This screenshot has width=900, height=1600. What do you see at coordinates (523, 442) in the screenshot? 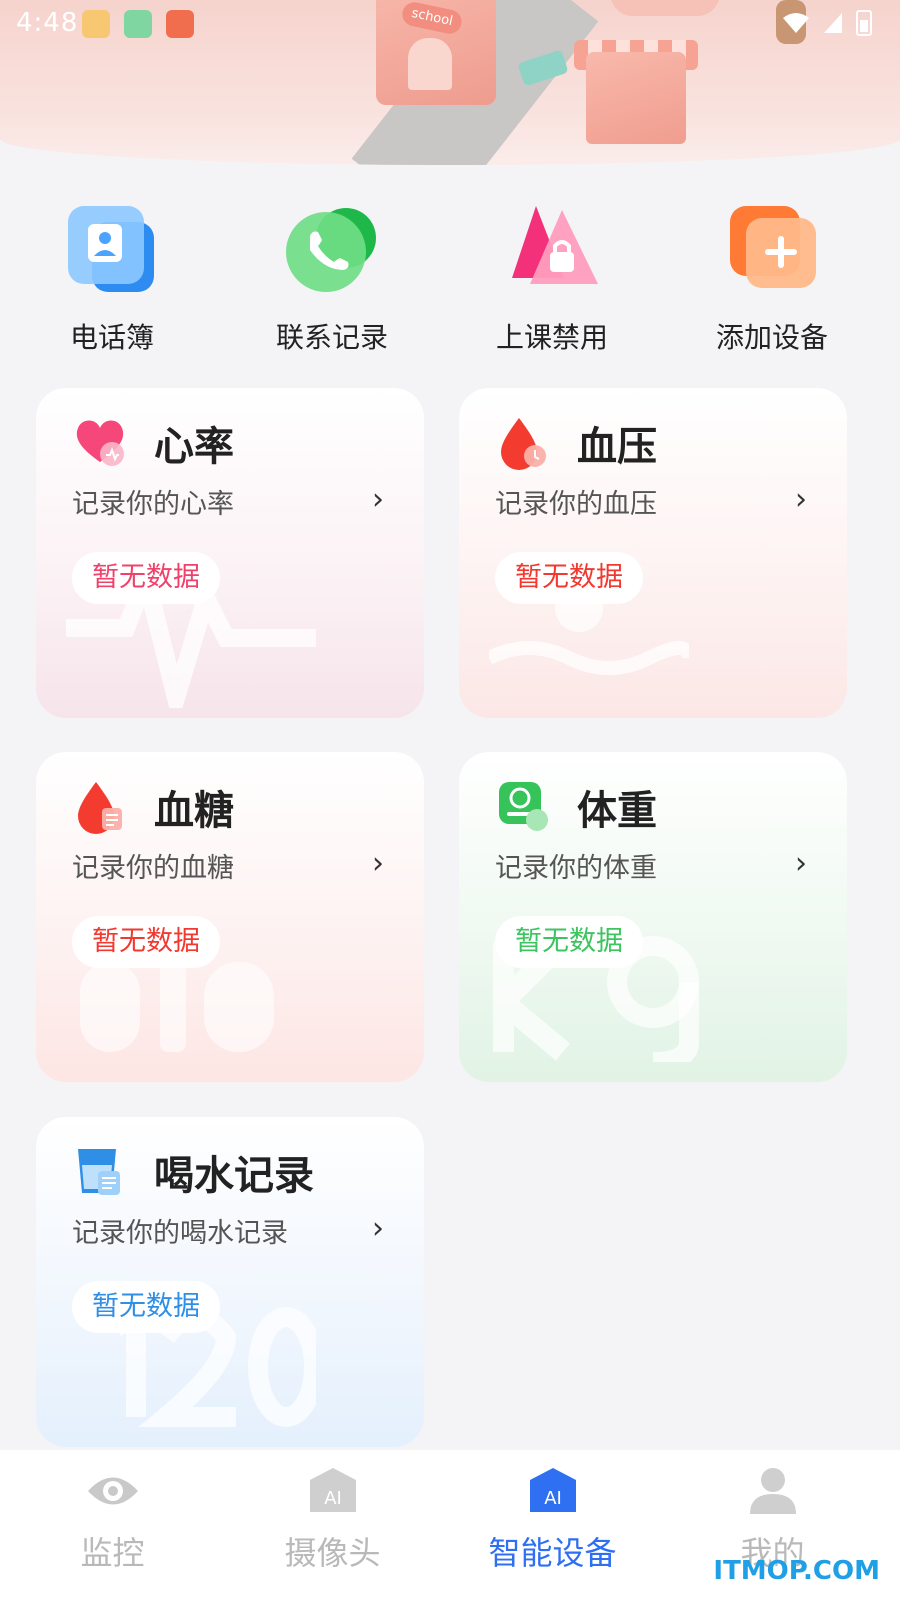
I see `blood-drop-icon` at bounding box center [523, 442].